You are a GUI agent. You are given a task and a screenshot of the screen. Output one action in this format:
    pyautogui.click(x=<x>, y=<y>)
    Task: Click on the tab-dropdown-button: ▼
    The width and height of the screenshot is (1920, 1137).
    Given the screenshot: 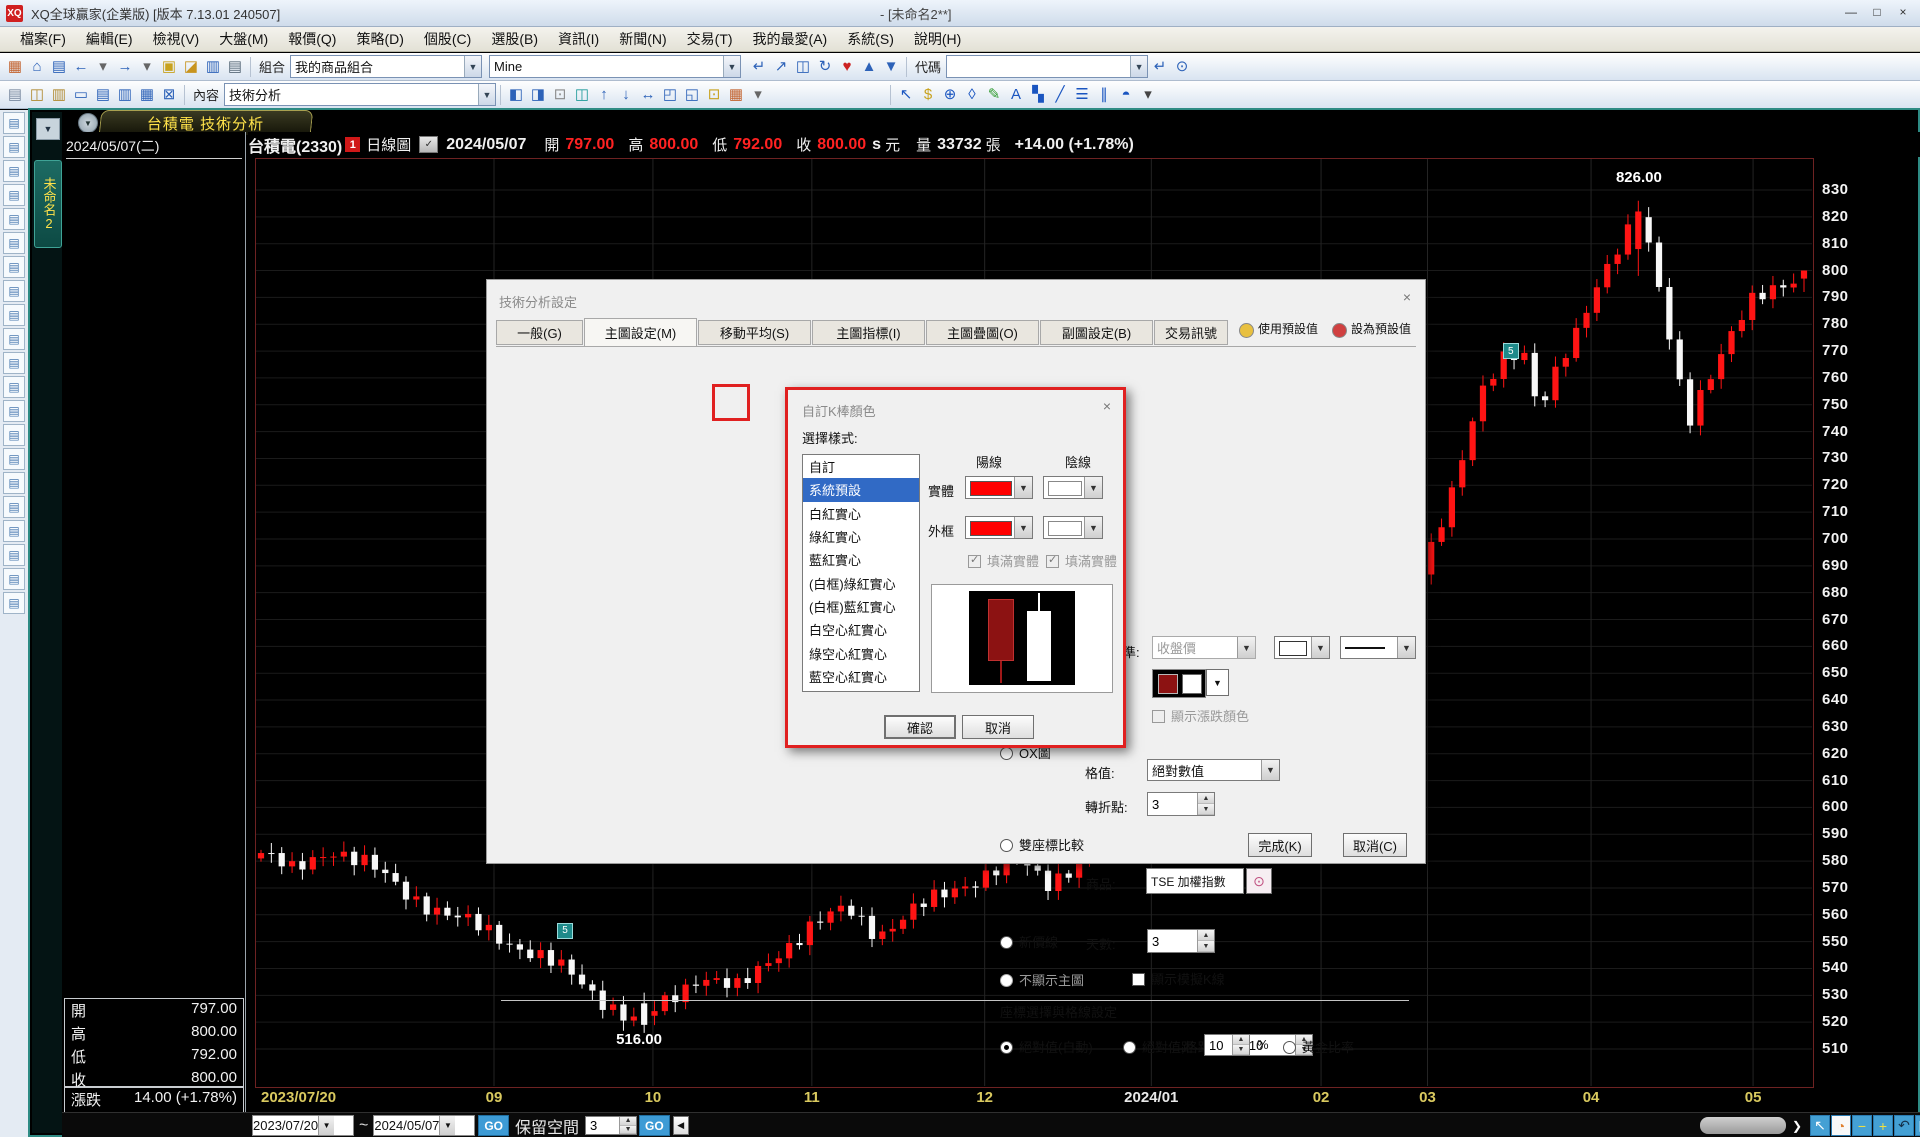 What is the action you would take?
    pyautogui.click(x=88, y=123)
    